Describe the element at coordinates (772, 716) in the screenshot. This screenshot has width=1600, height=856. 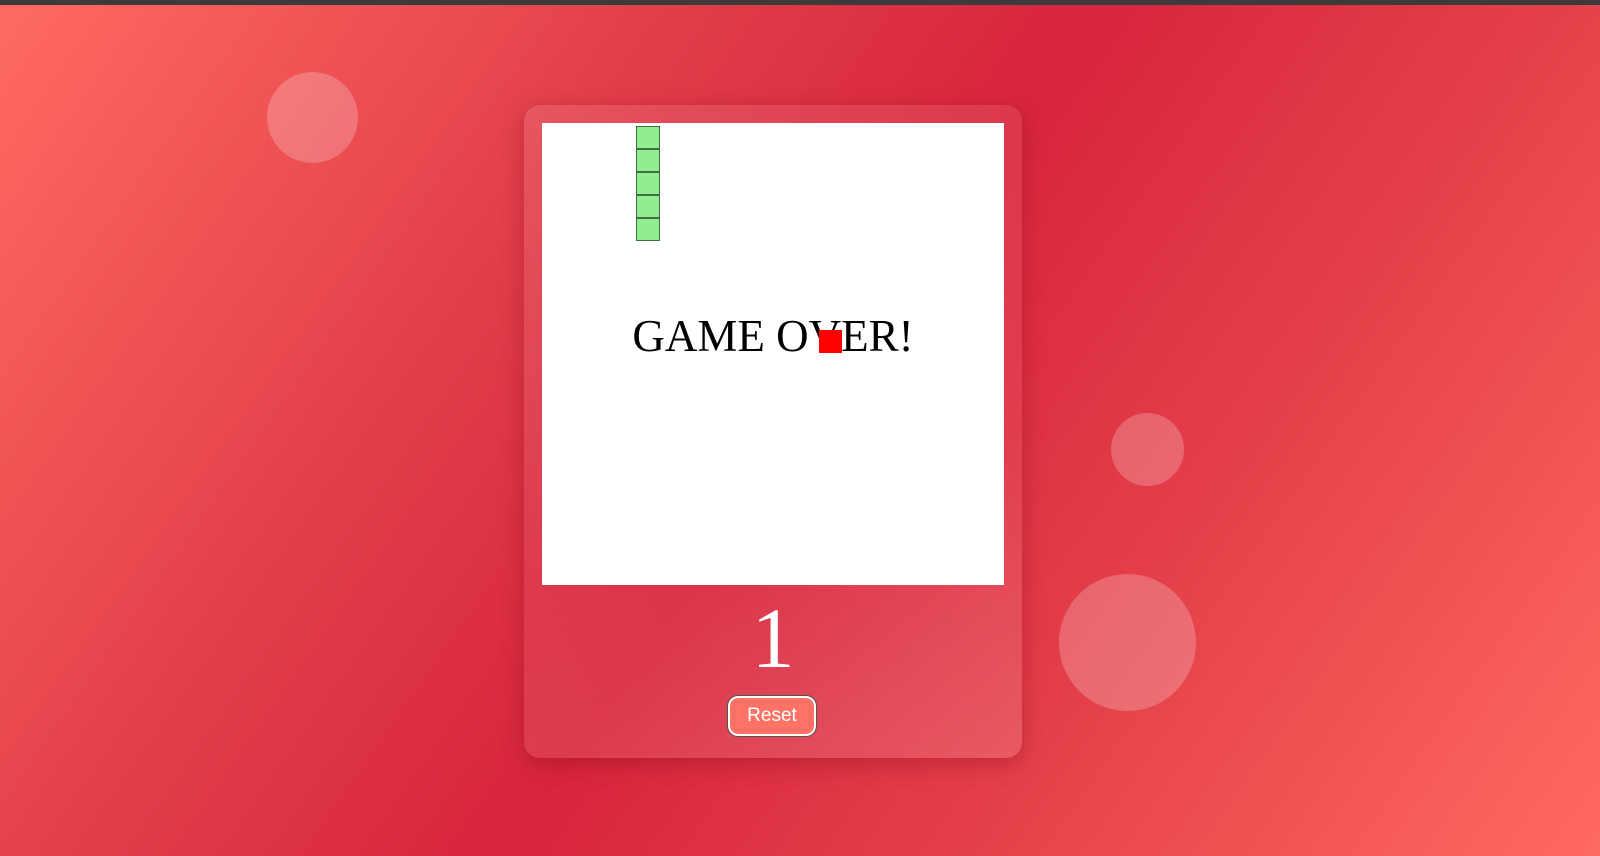
I see `reset-button: Reset` at that location.